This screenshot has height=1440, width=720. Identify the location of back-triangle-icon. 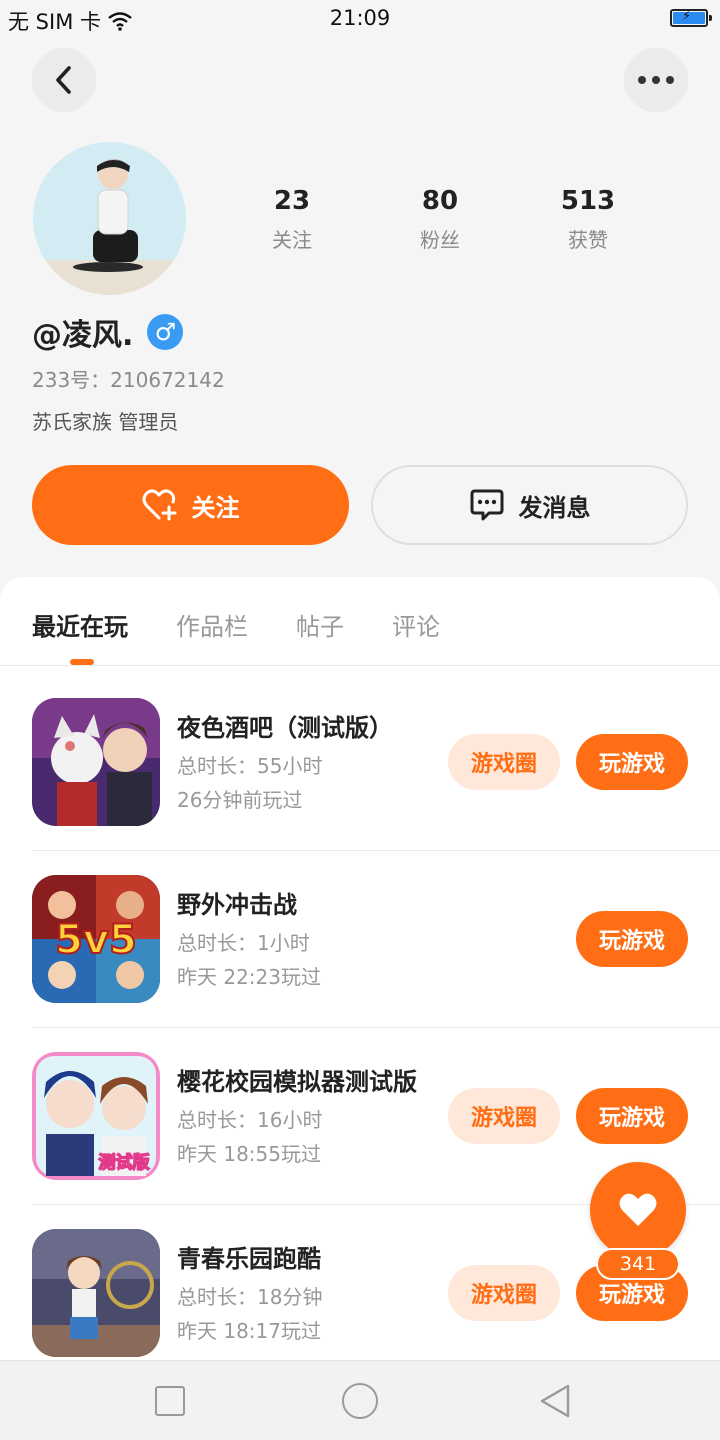
(555, 1401).